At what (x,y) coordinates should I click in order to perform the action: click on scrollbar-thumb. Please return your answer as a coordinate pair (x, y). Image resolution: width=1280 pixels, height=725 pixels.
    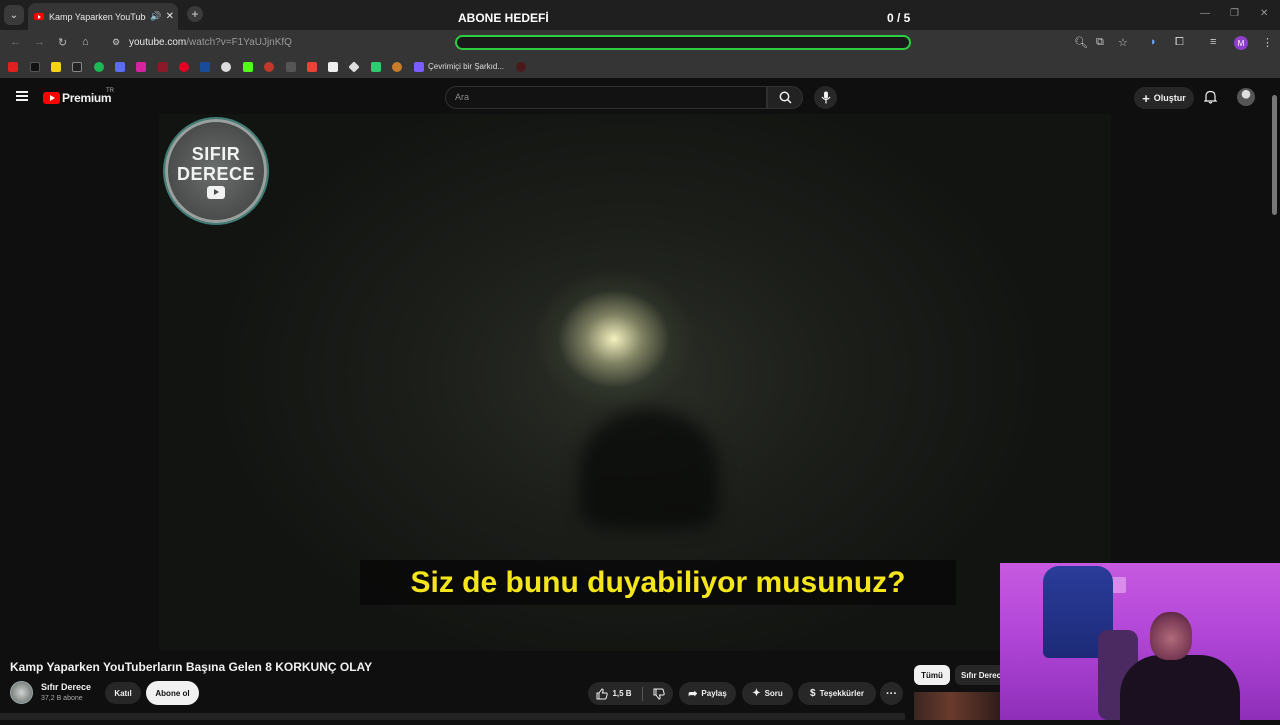
    Looking at the image, I should click on (1274, 155).